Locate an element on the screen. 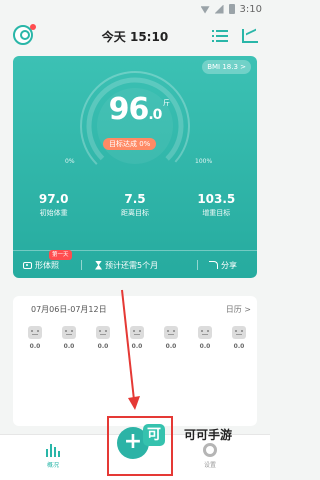 The image size is (320, 480). weight-stats: 97.0 初始体重 7.5 距离目标 103.5 增重目标 is located at coordinates (135, 205).